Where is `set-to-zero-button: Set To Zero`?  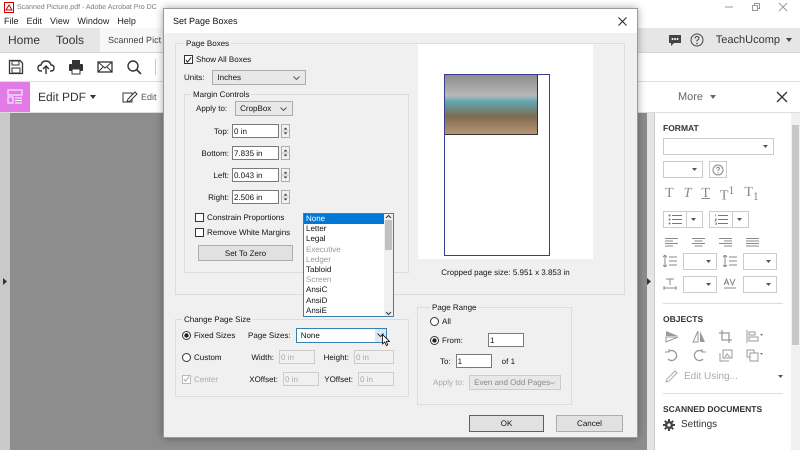
set-to-zero-button: Set To Zero is located at coordinates (245, 253).